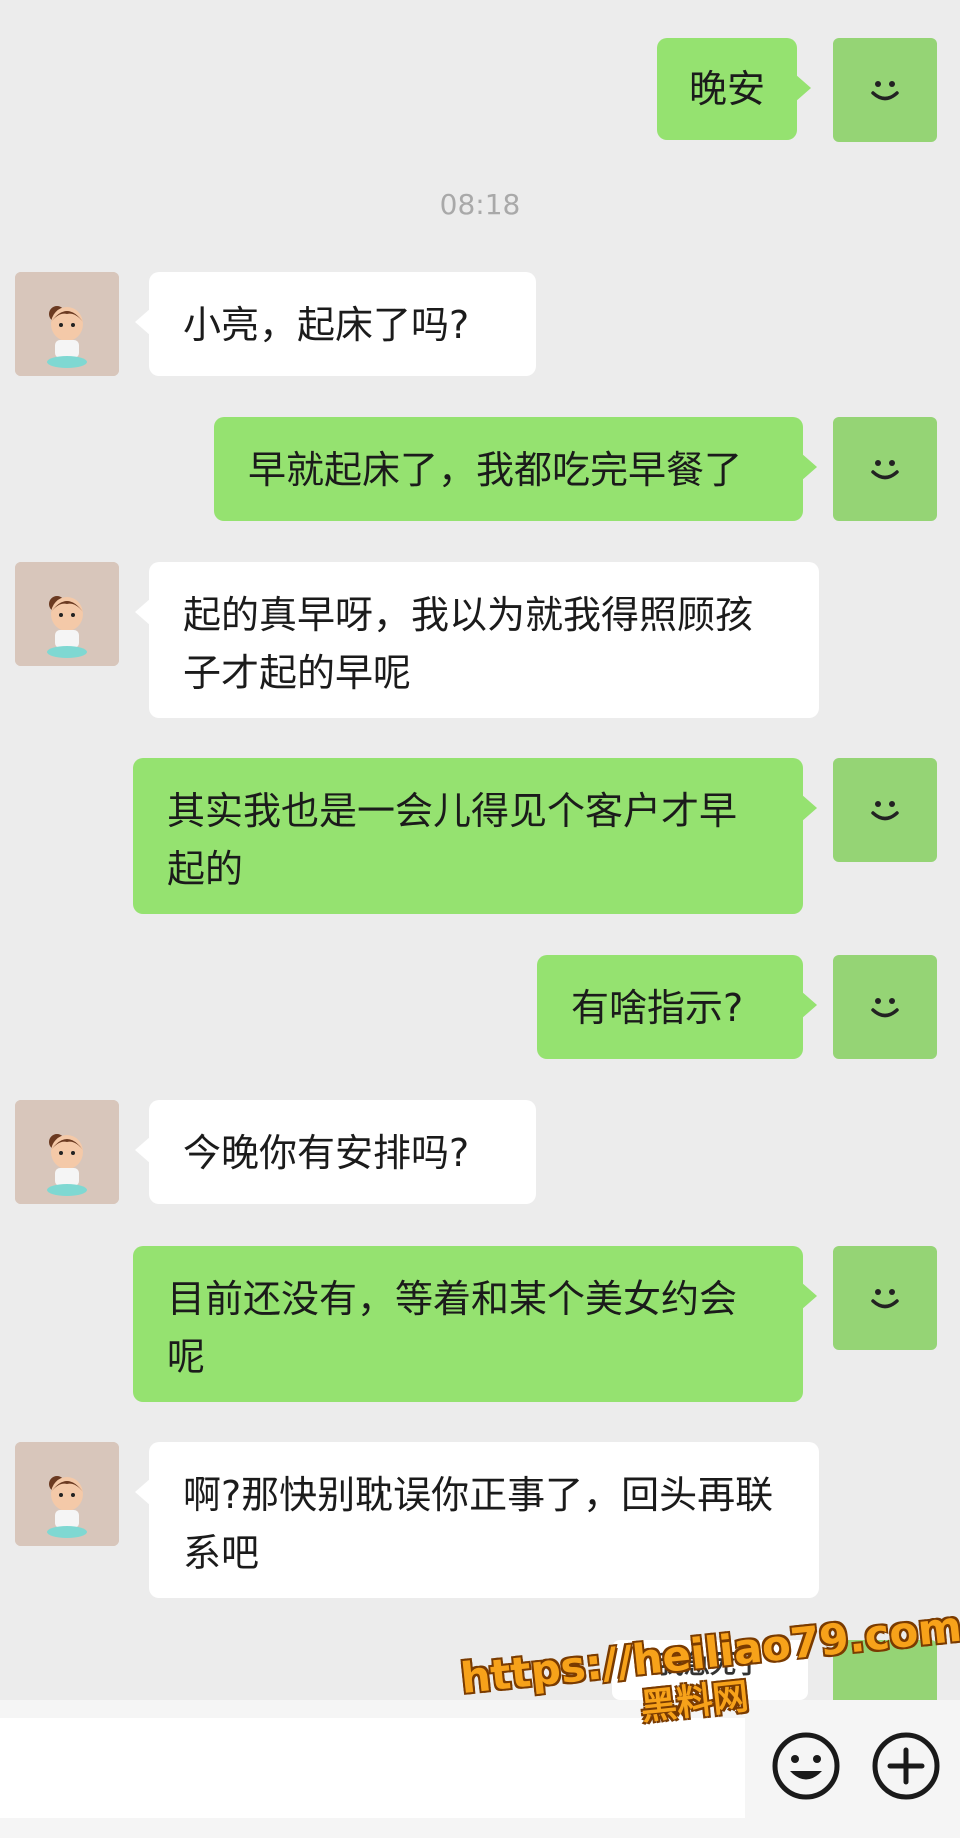  I want to click on message-bubble-peer: 起的真早呀，我以为就我得照顾孩子才起的早呢, so click(477, 640).